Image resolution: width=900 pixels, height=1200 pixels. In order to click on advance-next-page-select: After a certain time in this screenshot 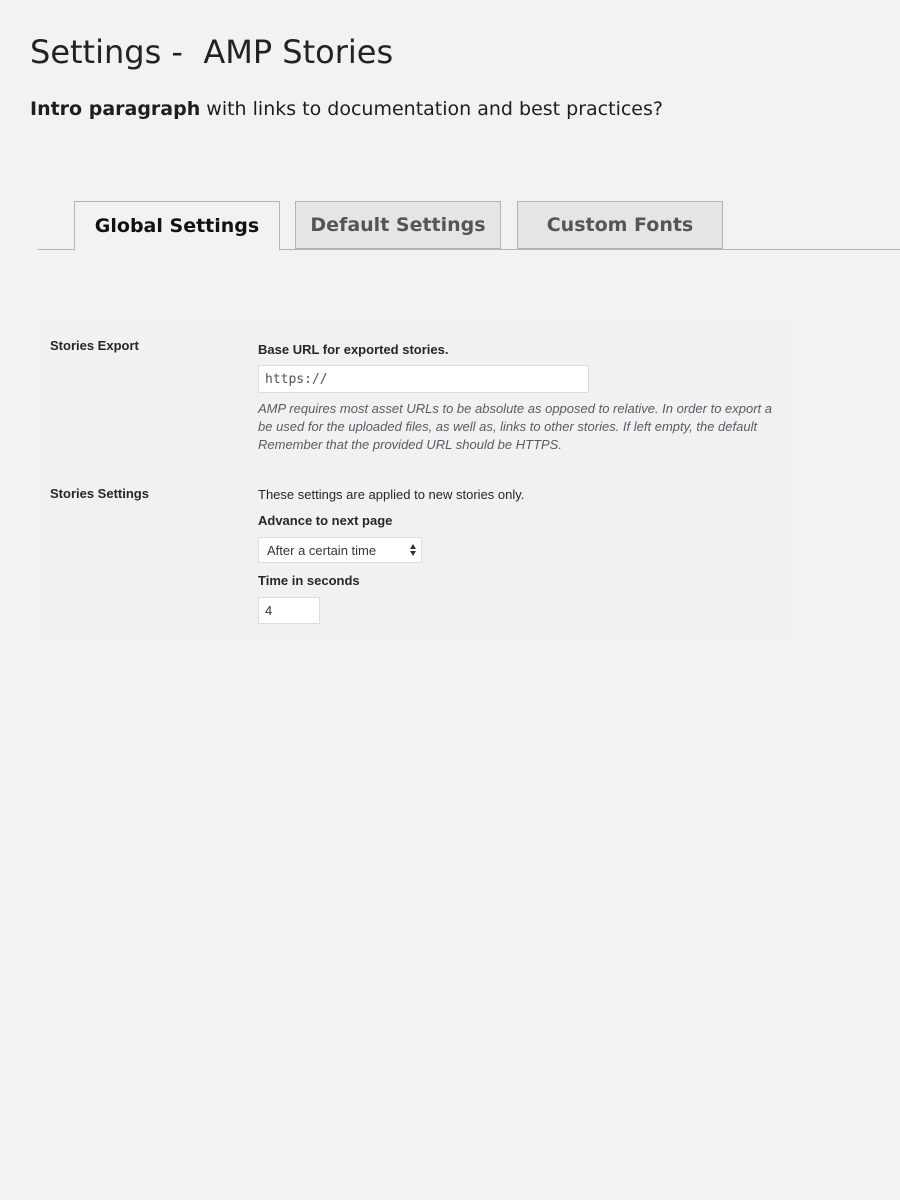, I will do `click(340, 550)`.